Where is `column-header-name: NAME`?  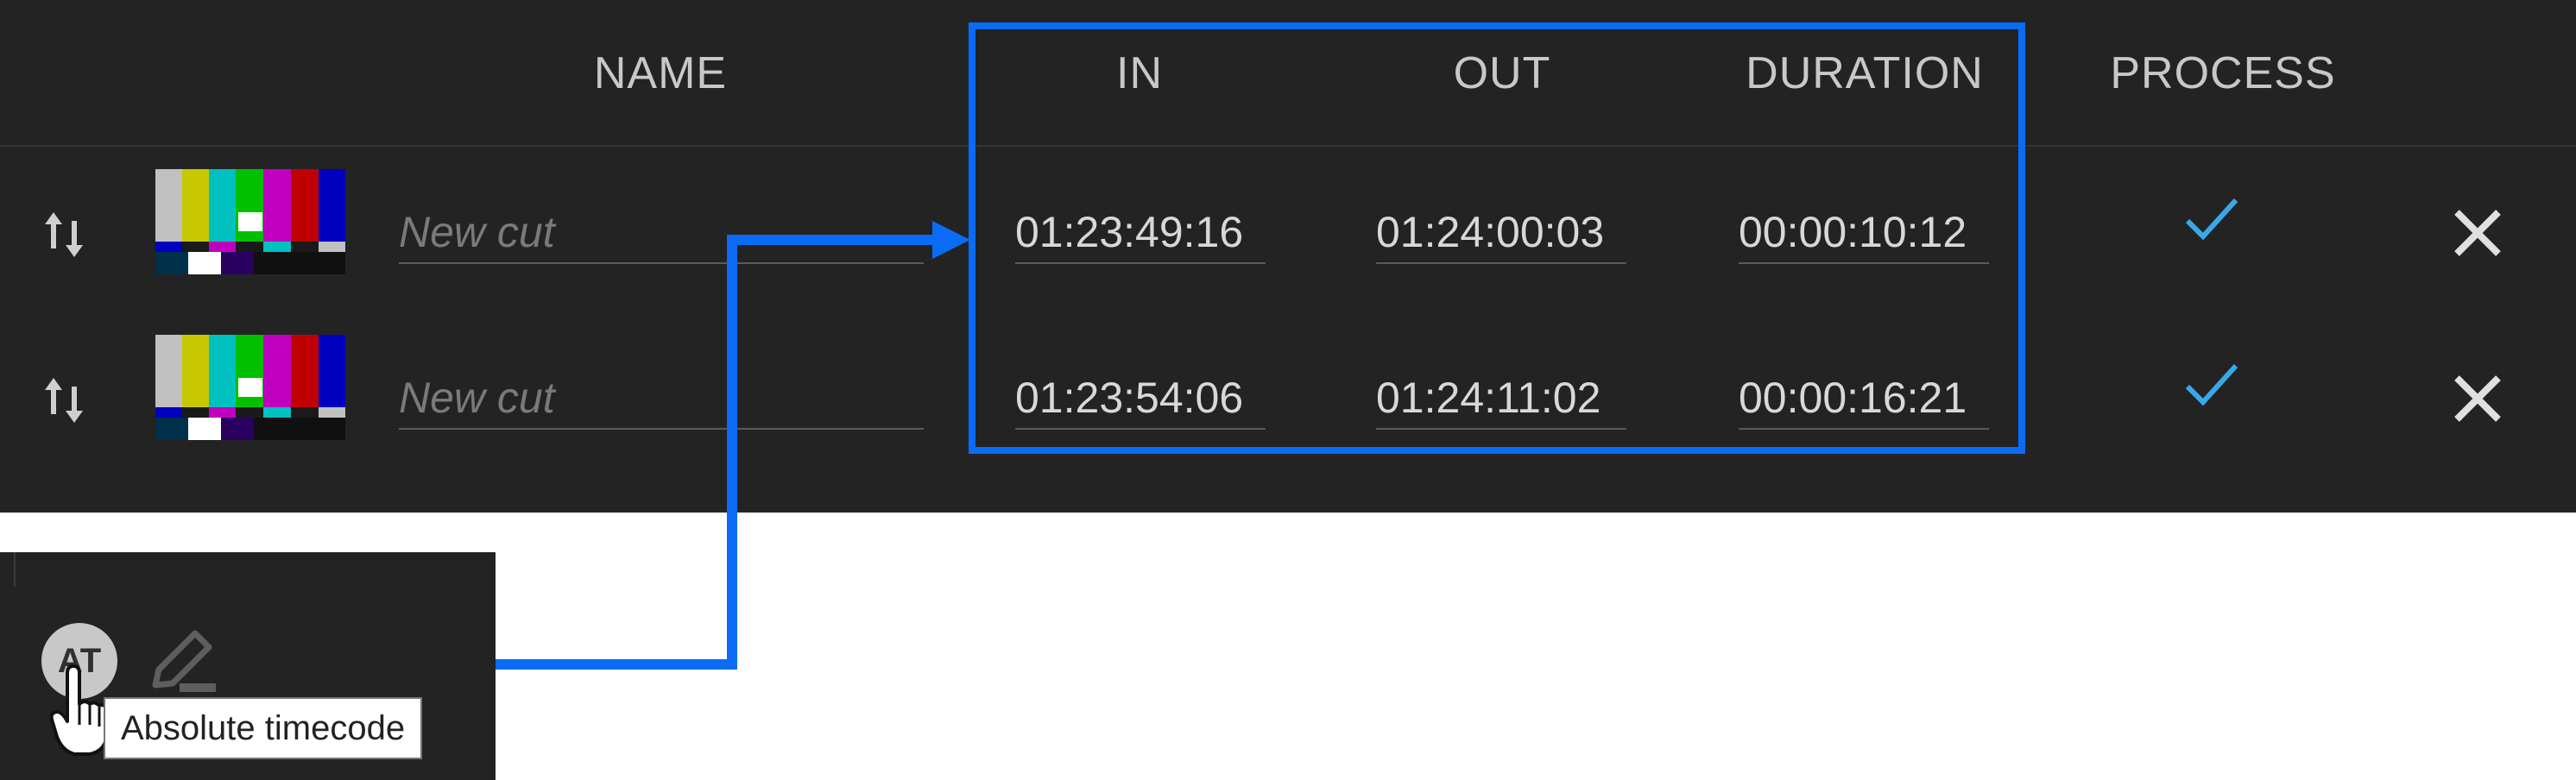
column-header-name: NAME is located at coordinates (660, 74).